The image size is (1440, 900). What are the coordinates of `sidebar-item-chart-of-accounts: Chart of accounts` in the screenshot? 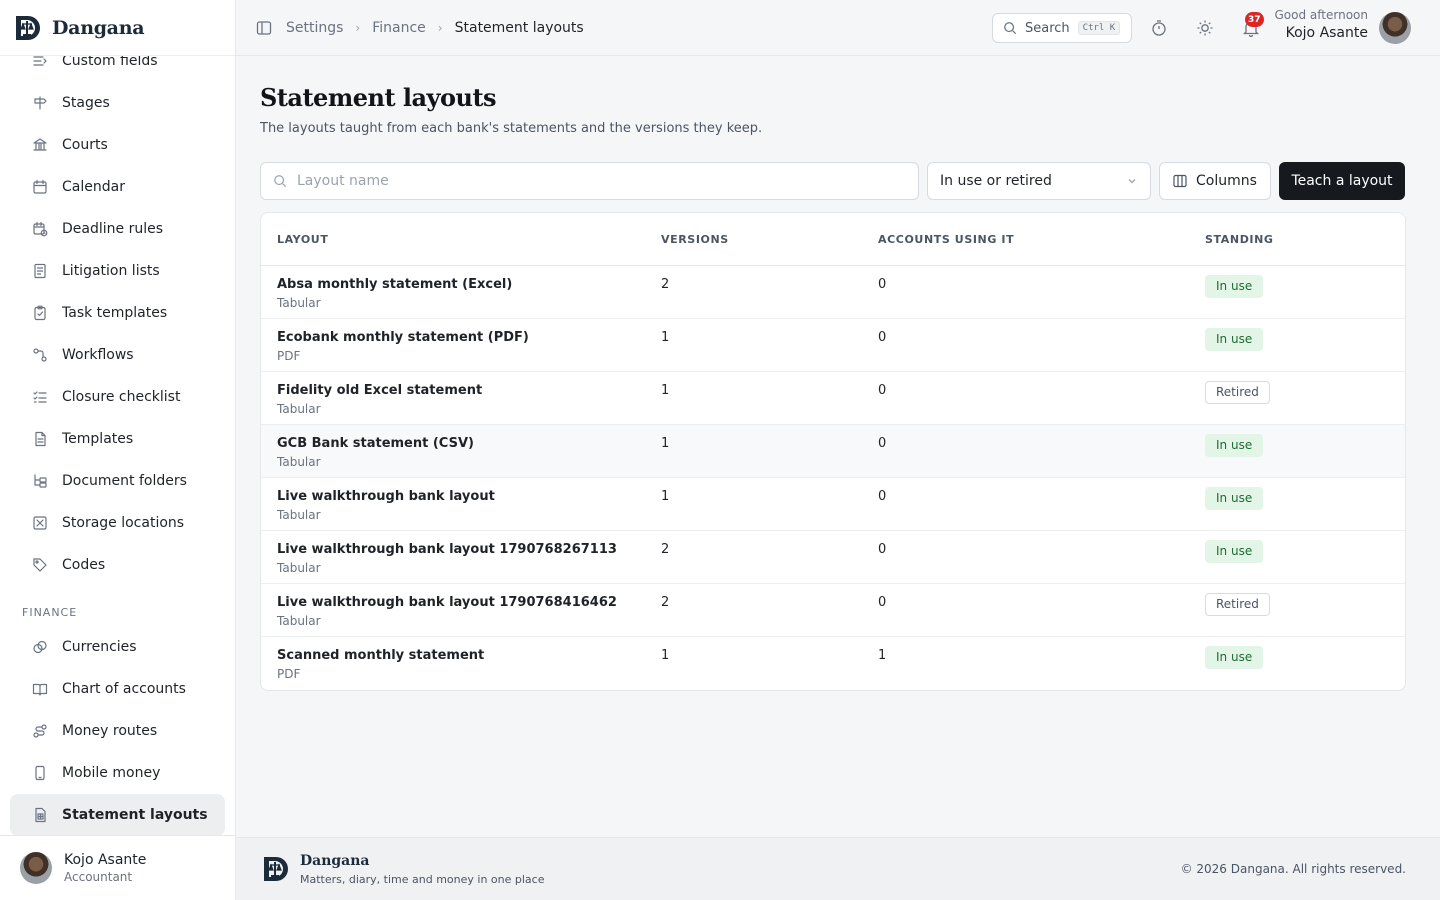 It's located at (117, 689).